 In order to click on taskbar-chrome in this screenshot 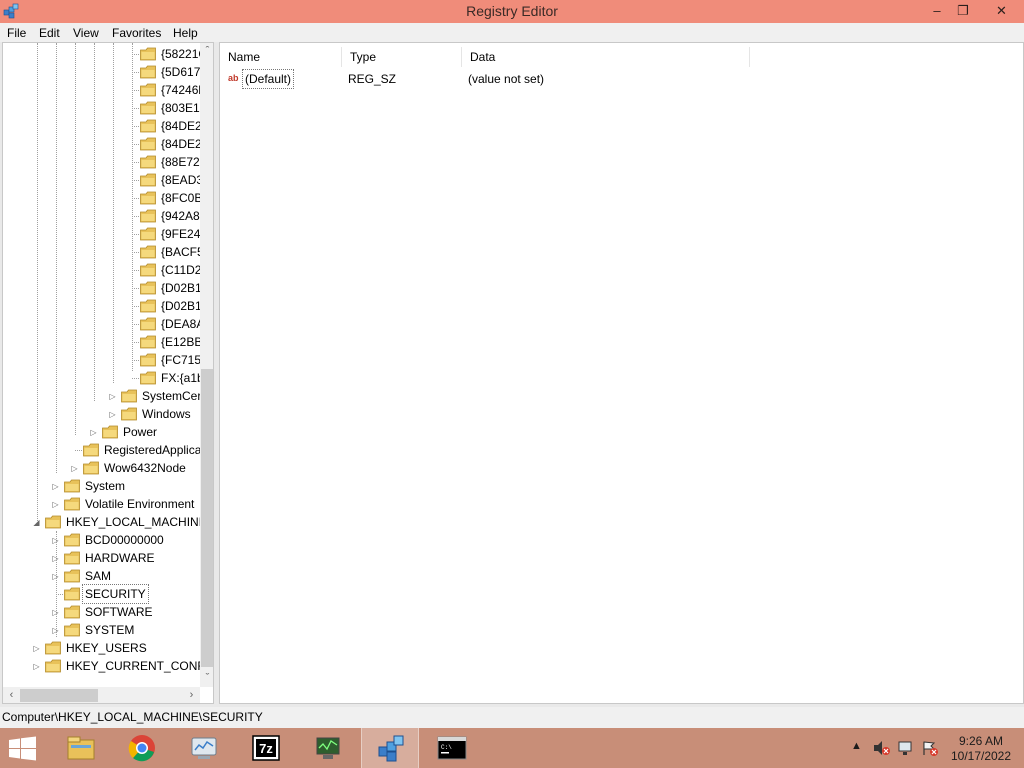, I will do `click(142, 748)`.